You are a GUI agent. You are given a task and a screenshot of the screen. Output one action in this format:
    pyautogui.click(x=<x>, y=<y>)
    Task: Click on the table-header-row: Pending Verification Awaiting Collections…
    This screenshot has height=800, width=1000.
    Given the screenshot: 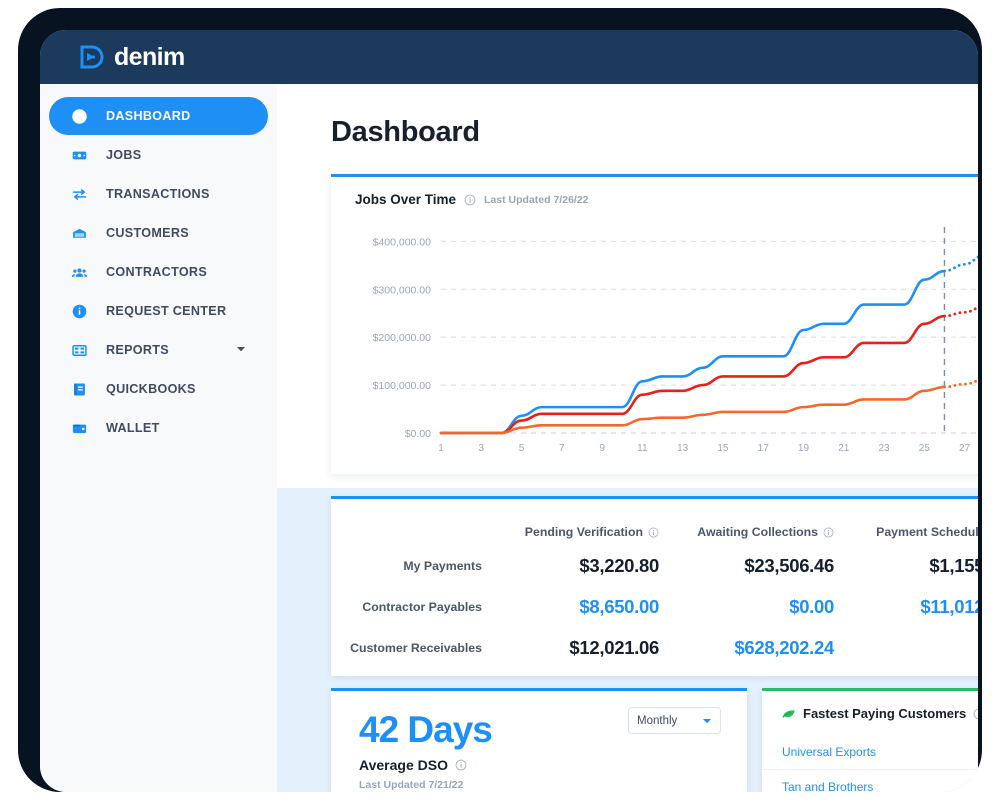 What is the action you would take?
    pyautogui.click(x=654, y=522)
    